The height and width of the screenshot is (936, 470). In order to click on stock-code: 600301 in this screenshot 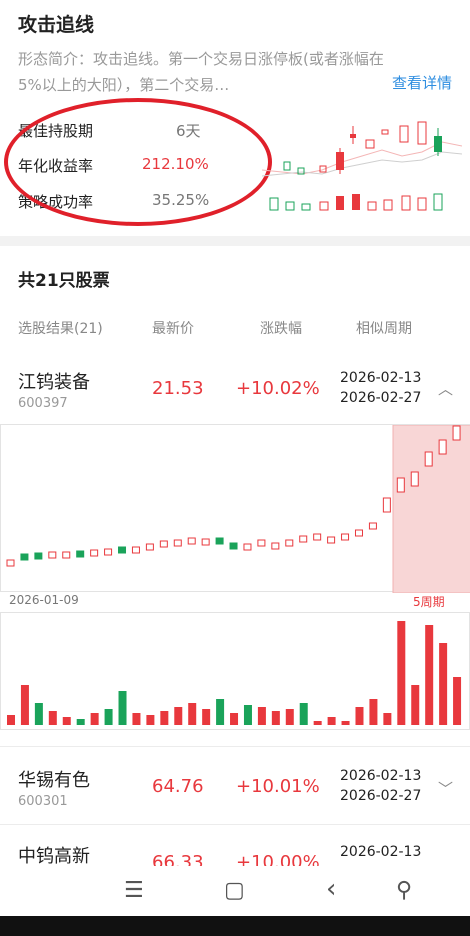, I will do `click(43, 801)`.